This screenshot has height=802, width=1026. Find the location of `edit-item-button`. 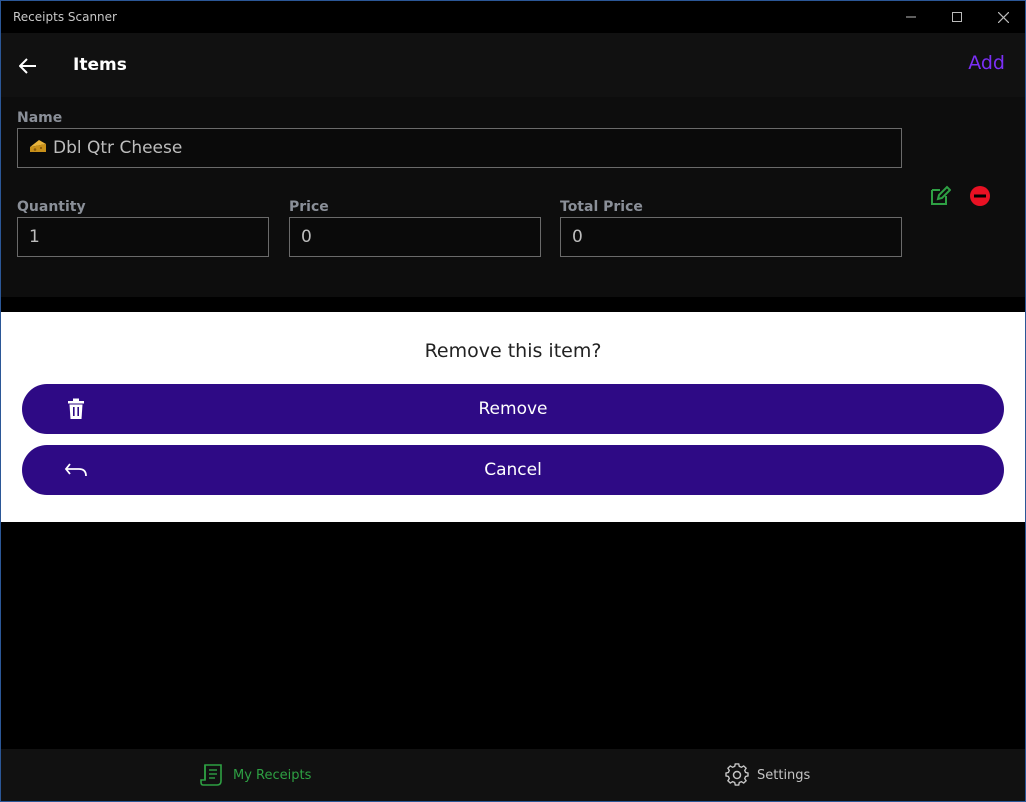

edit-item-button is located at coordinates (940, 196).